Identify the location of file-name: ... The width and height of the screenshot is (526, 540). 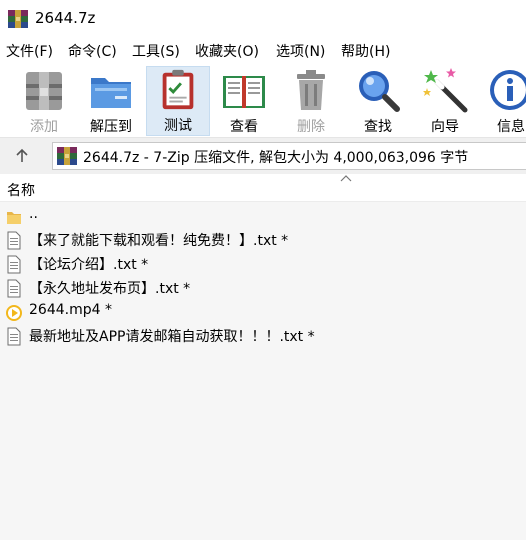
(33, 214).